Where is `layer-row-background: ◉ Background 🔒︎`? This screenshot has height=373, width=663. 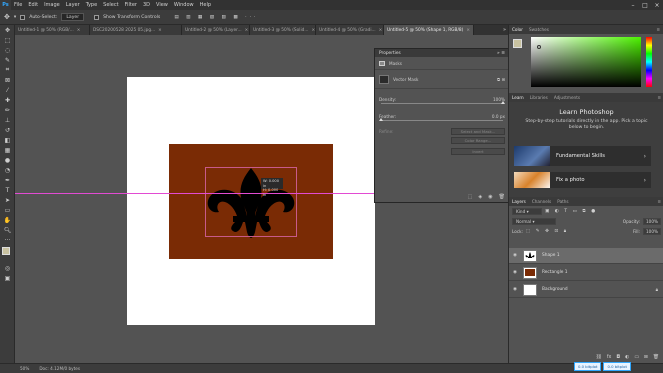
layer-row-background: ◉ Background 🔒︎ is located at coordinates (586, 290).